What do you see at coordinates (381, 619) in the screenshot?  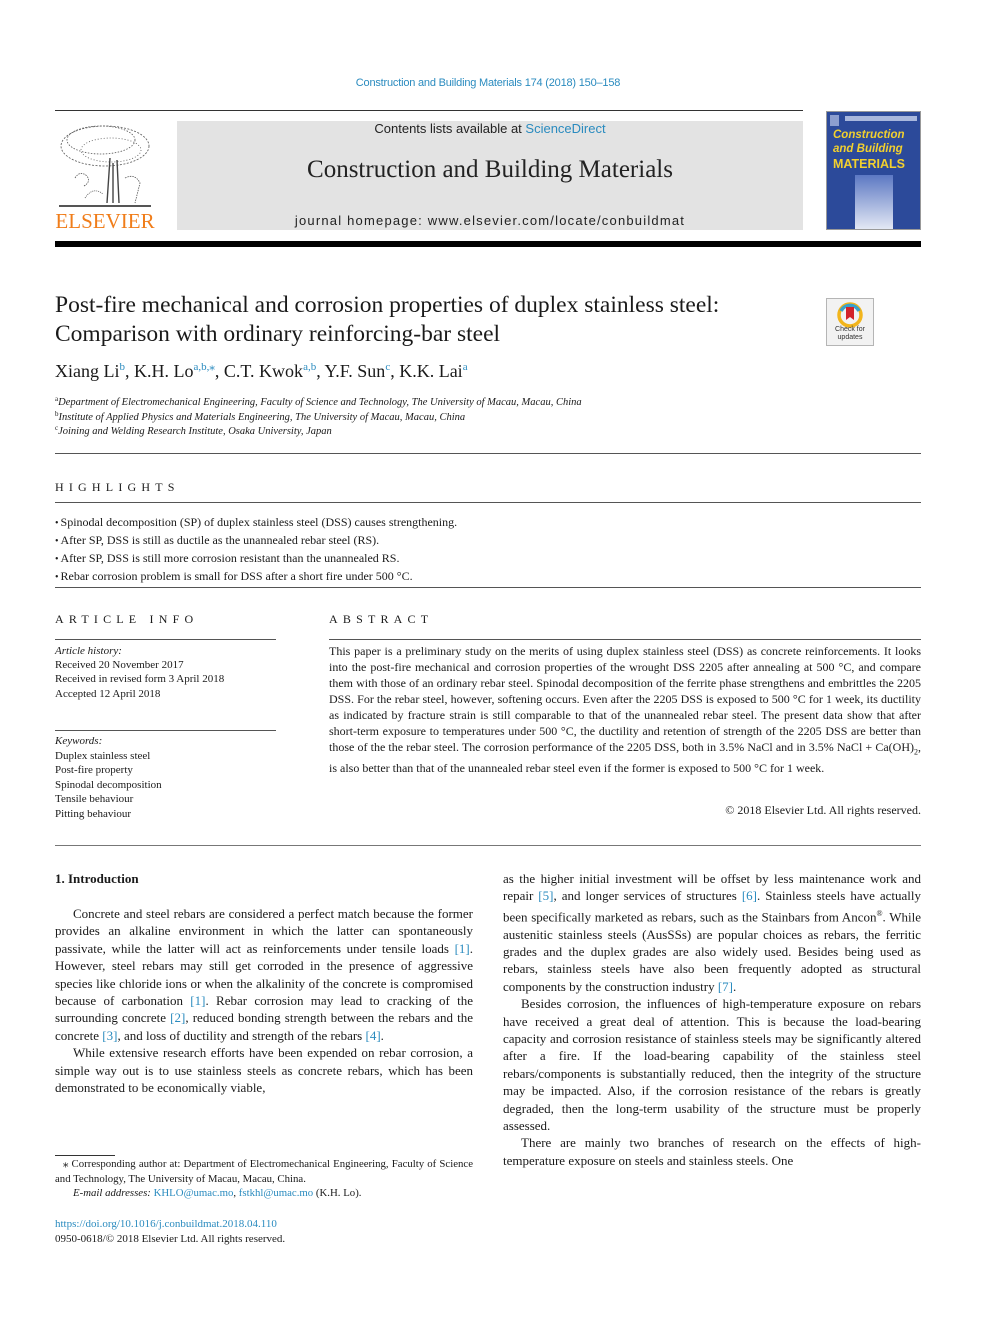 I see `abstract-heading: ABSTRACT` at bounding box center [381, 619].